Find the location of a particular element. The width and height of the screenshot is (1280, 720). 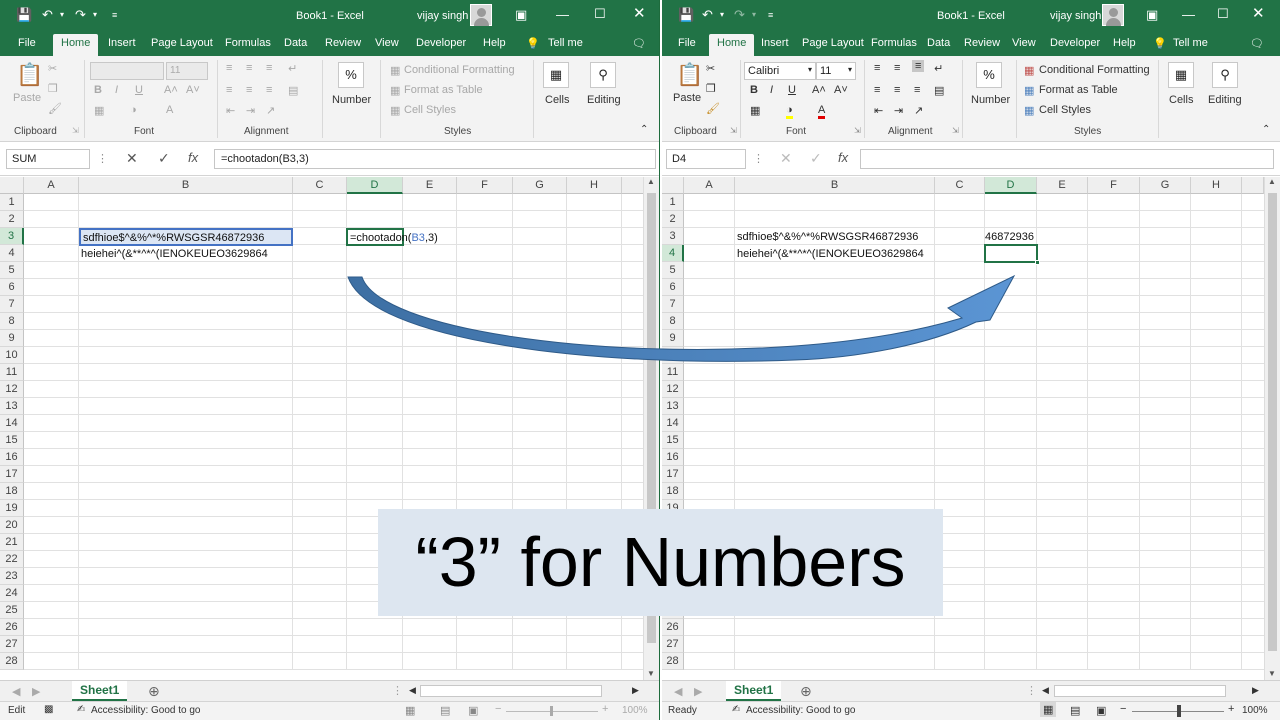

tab-insert: Insert is located at coordinates (775, 43).